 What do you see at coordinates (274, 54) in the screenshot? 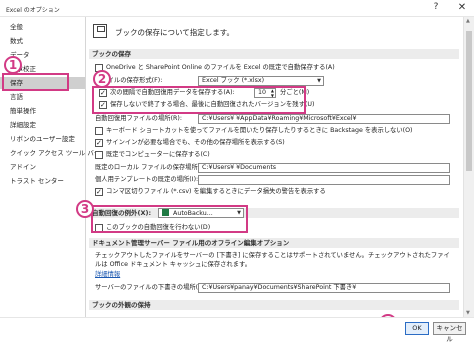
I see `section-save: ブックの保存` at bounding box center [274, 54].